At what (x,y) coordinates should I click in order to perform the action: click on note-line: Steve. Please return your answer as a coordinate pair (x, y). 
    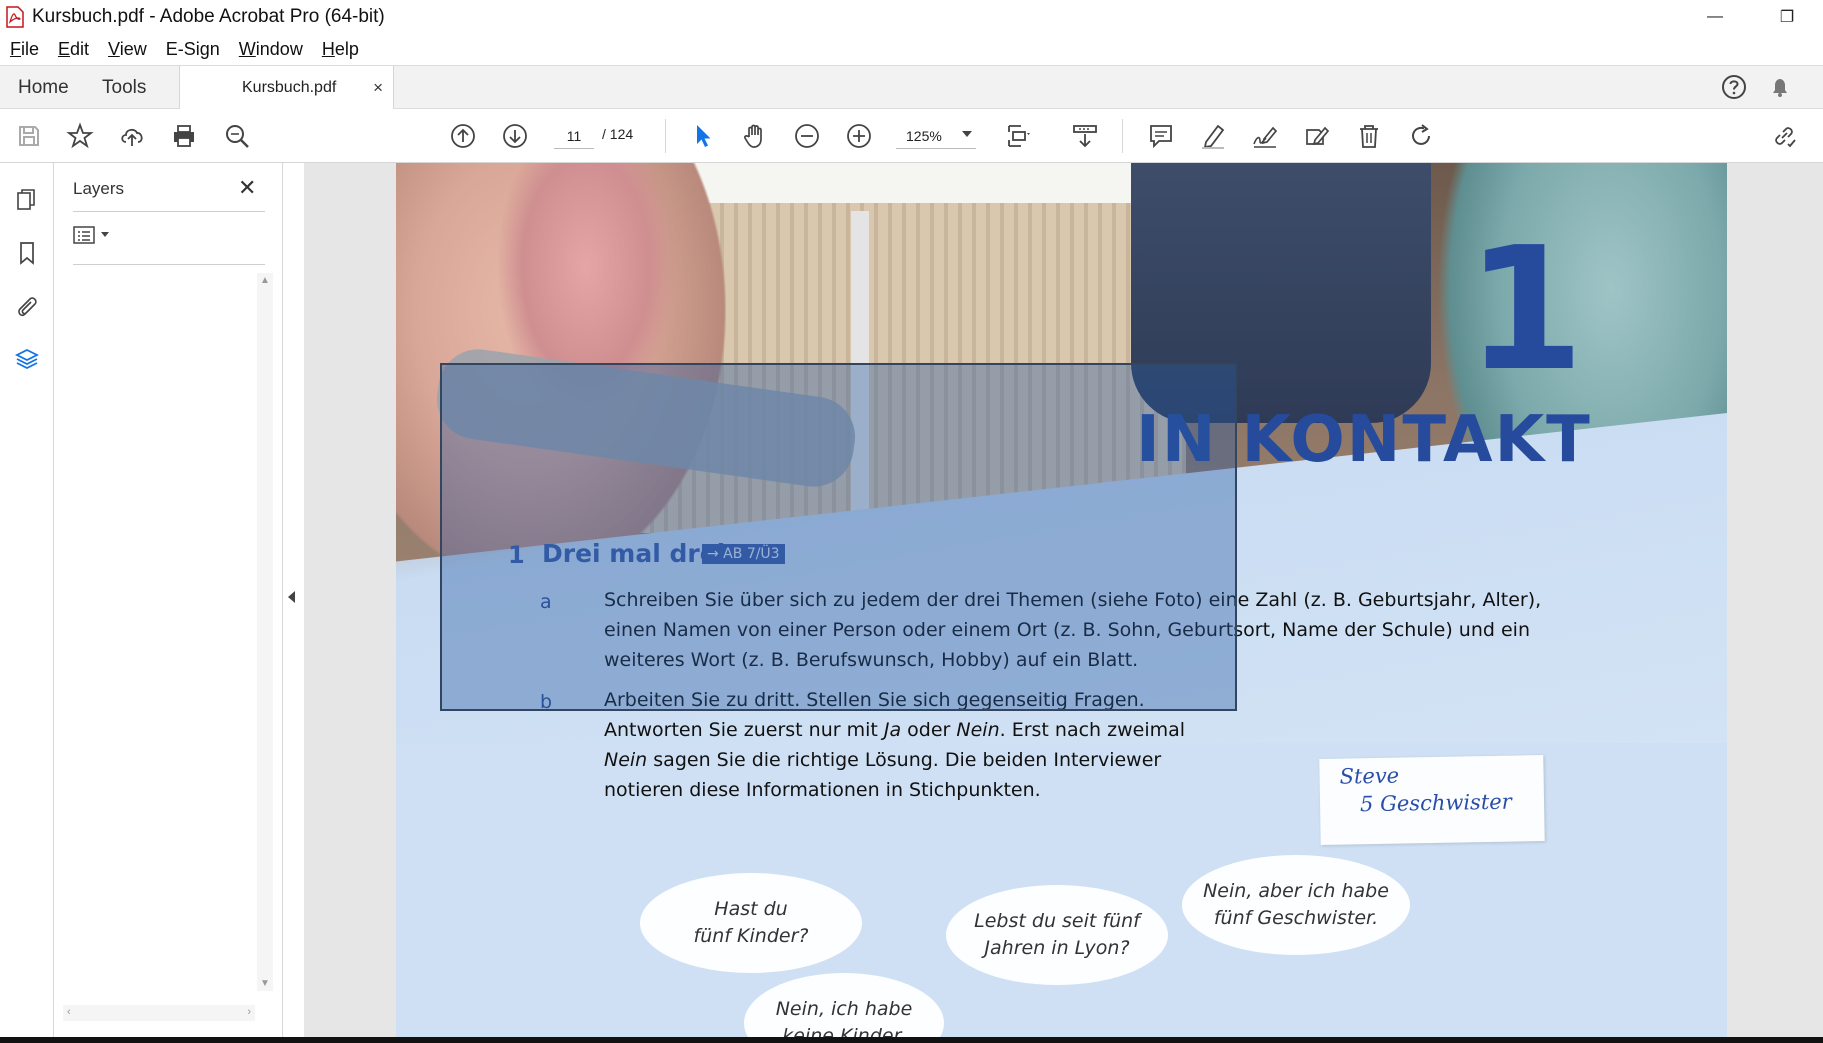
    Looking at the image, I should click on (1369, 776).